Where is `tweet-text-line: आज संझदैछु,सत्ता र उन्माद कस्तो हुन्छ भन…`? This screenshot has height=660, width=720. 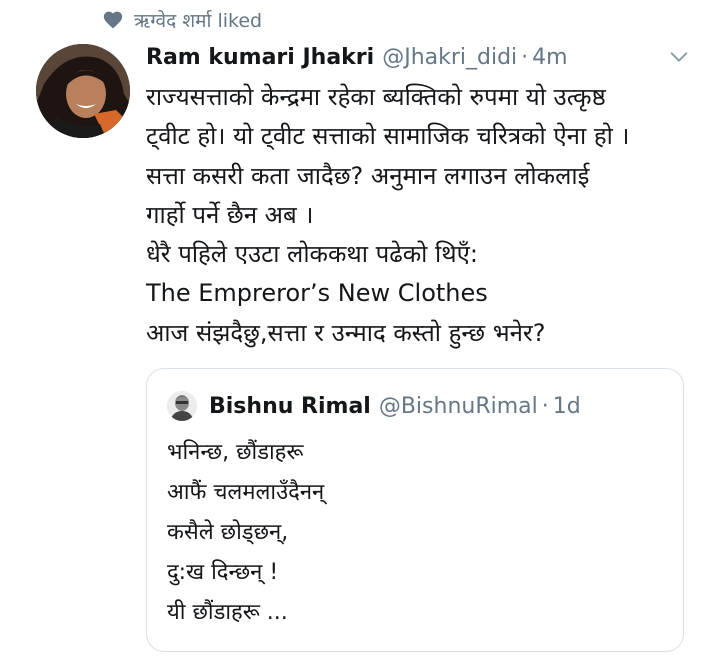 tweet-text-line: आज संझदैछु,सत्ता र उन्माद कस्तो हुन्छ भन… is located at coordinates (346, 332).